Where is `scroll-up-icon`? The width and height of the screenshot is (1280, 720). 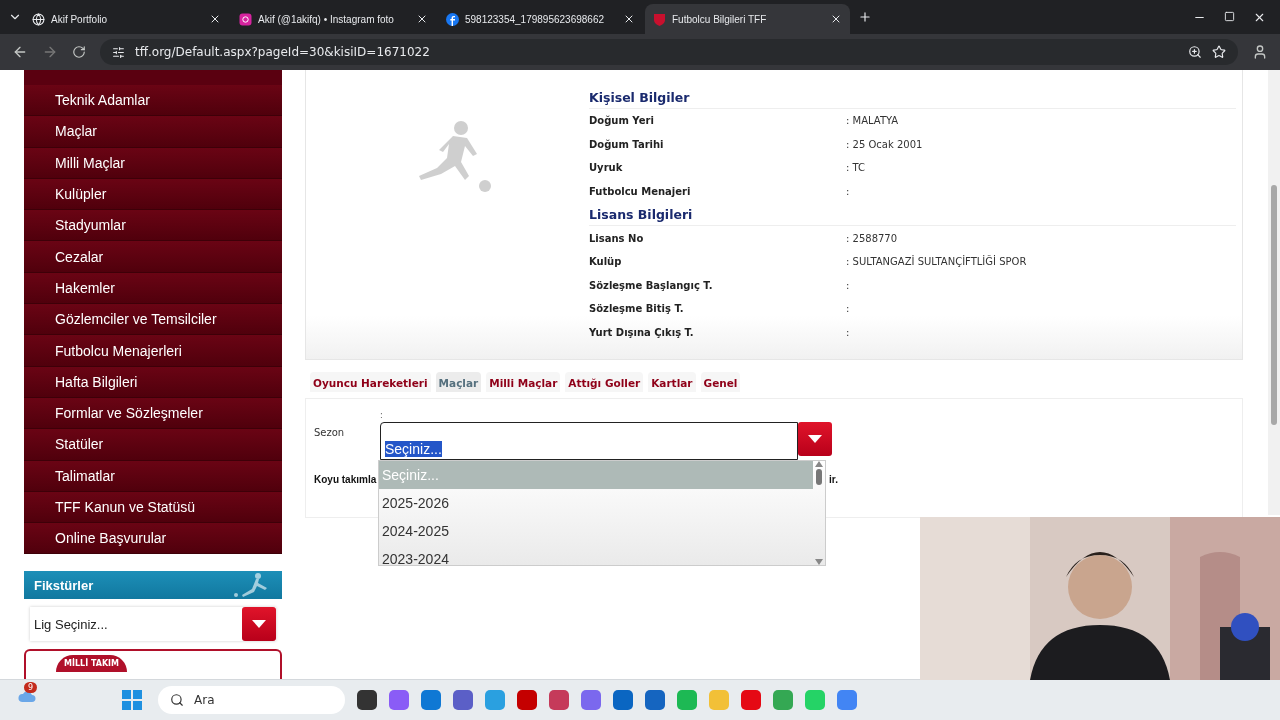
scroll-up-icon is located at coordinates (819, 464).